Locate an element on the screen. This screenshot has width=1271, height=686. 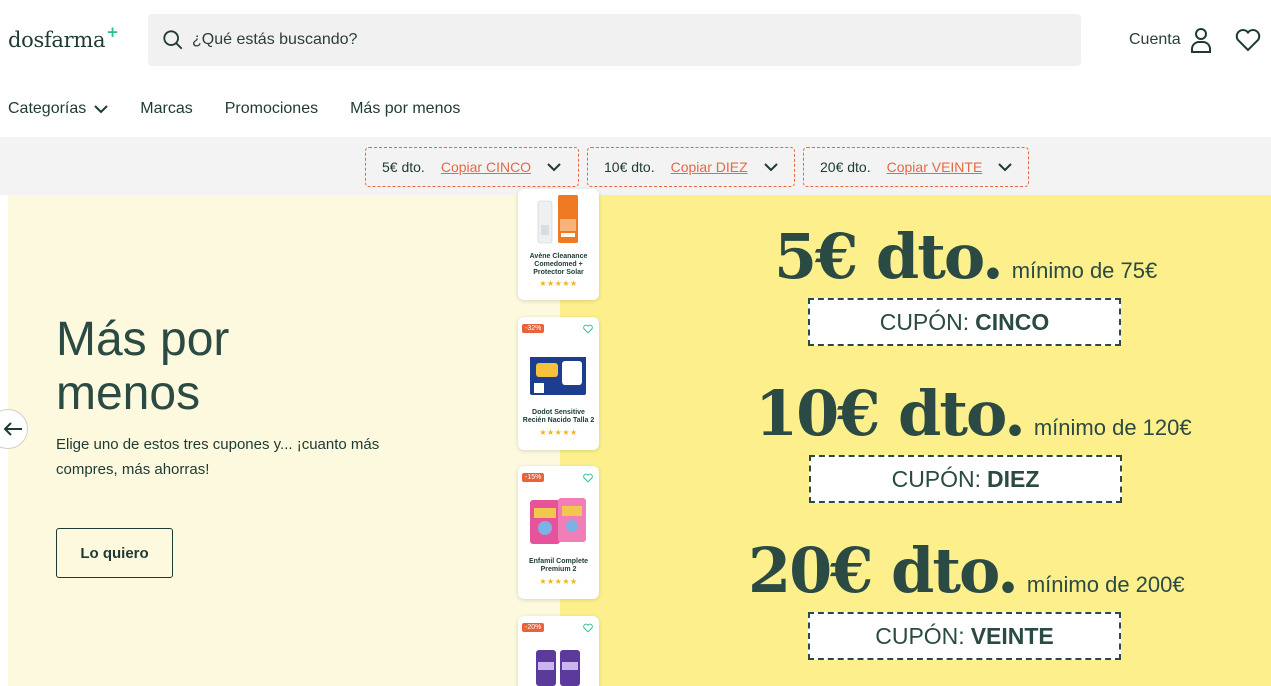
coupon-box: CUPÓN: CINCO is located at coordinates (964, 322).